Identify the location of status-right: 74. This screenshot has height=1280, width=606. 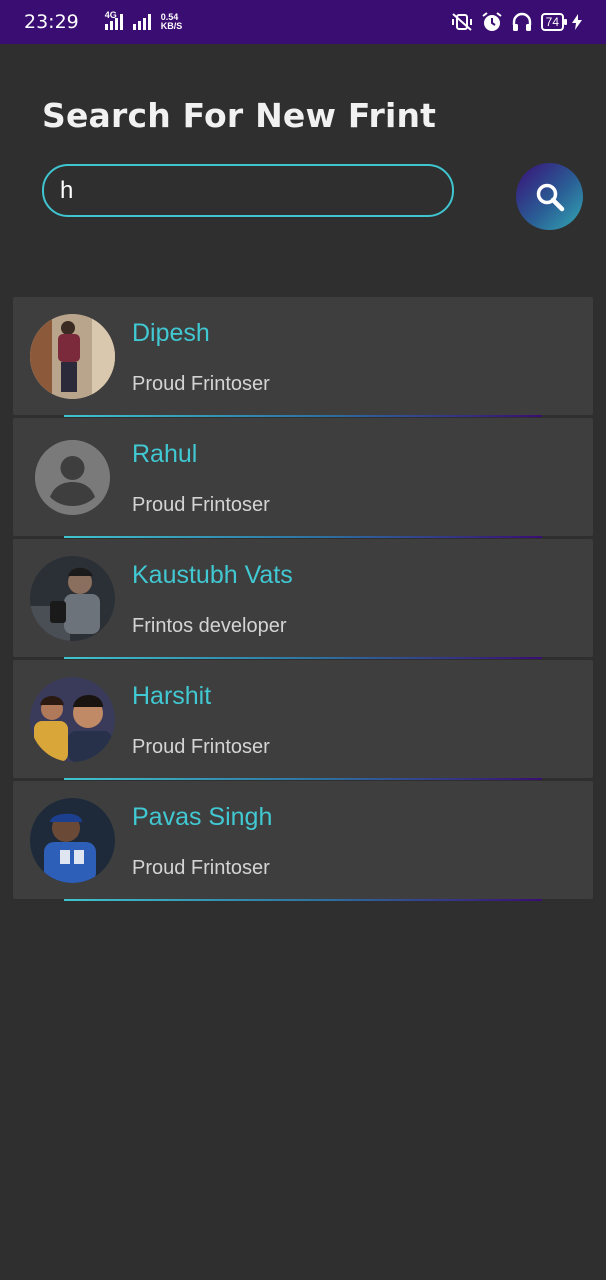
(516, 22).